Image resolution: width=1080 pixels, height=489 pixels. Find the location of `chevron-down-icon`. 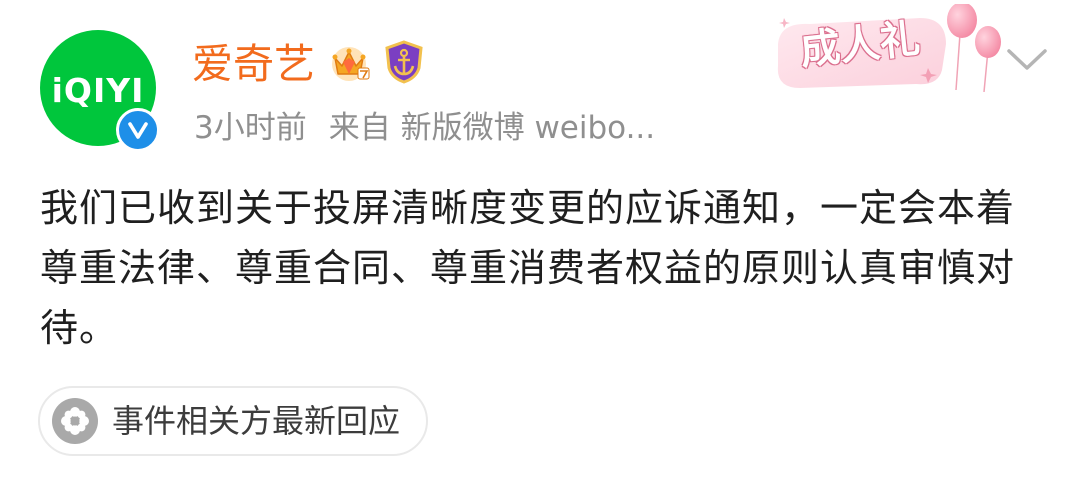

chevron-down-icon is located at coordinates (1027, 59).